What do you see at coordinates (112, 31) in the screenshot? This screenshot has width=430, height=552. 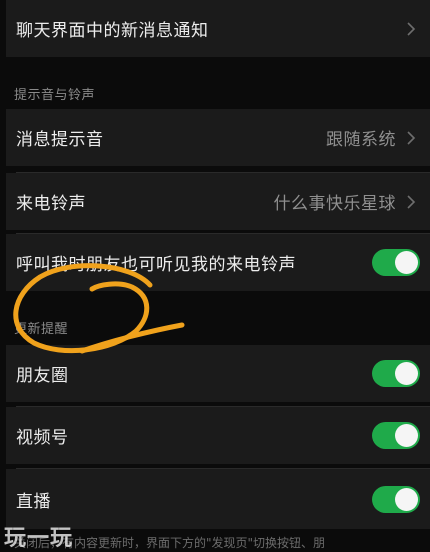 I see `chat-new-message-notification-label: 聊天界面中的新消息通知` at bounding box center [112, 31].